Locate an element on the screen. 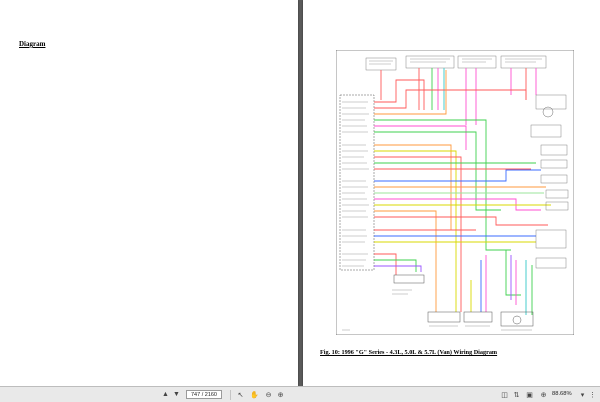  more-icon: ⋮ is located at coordinates (592, 394).